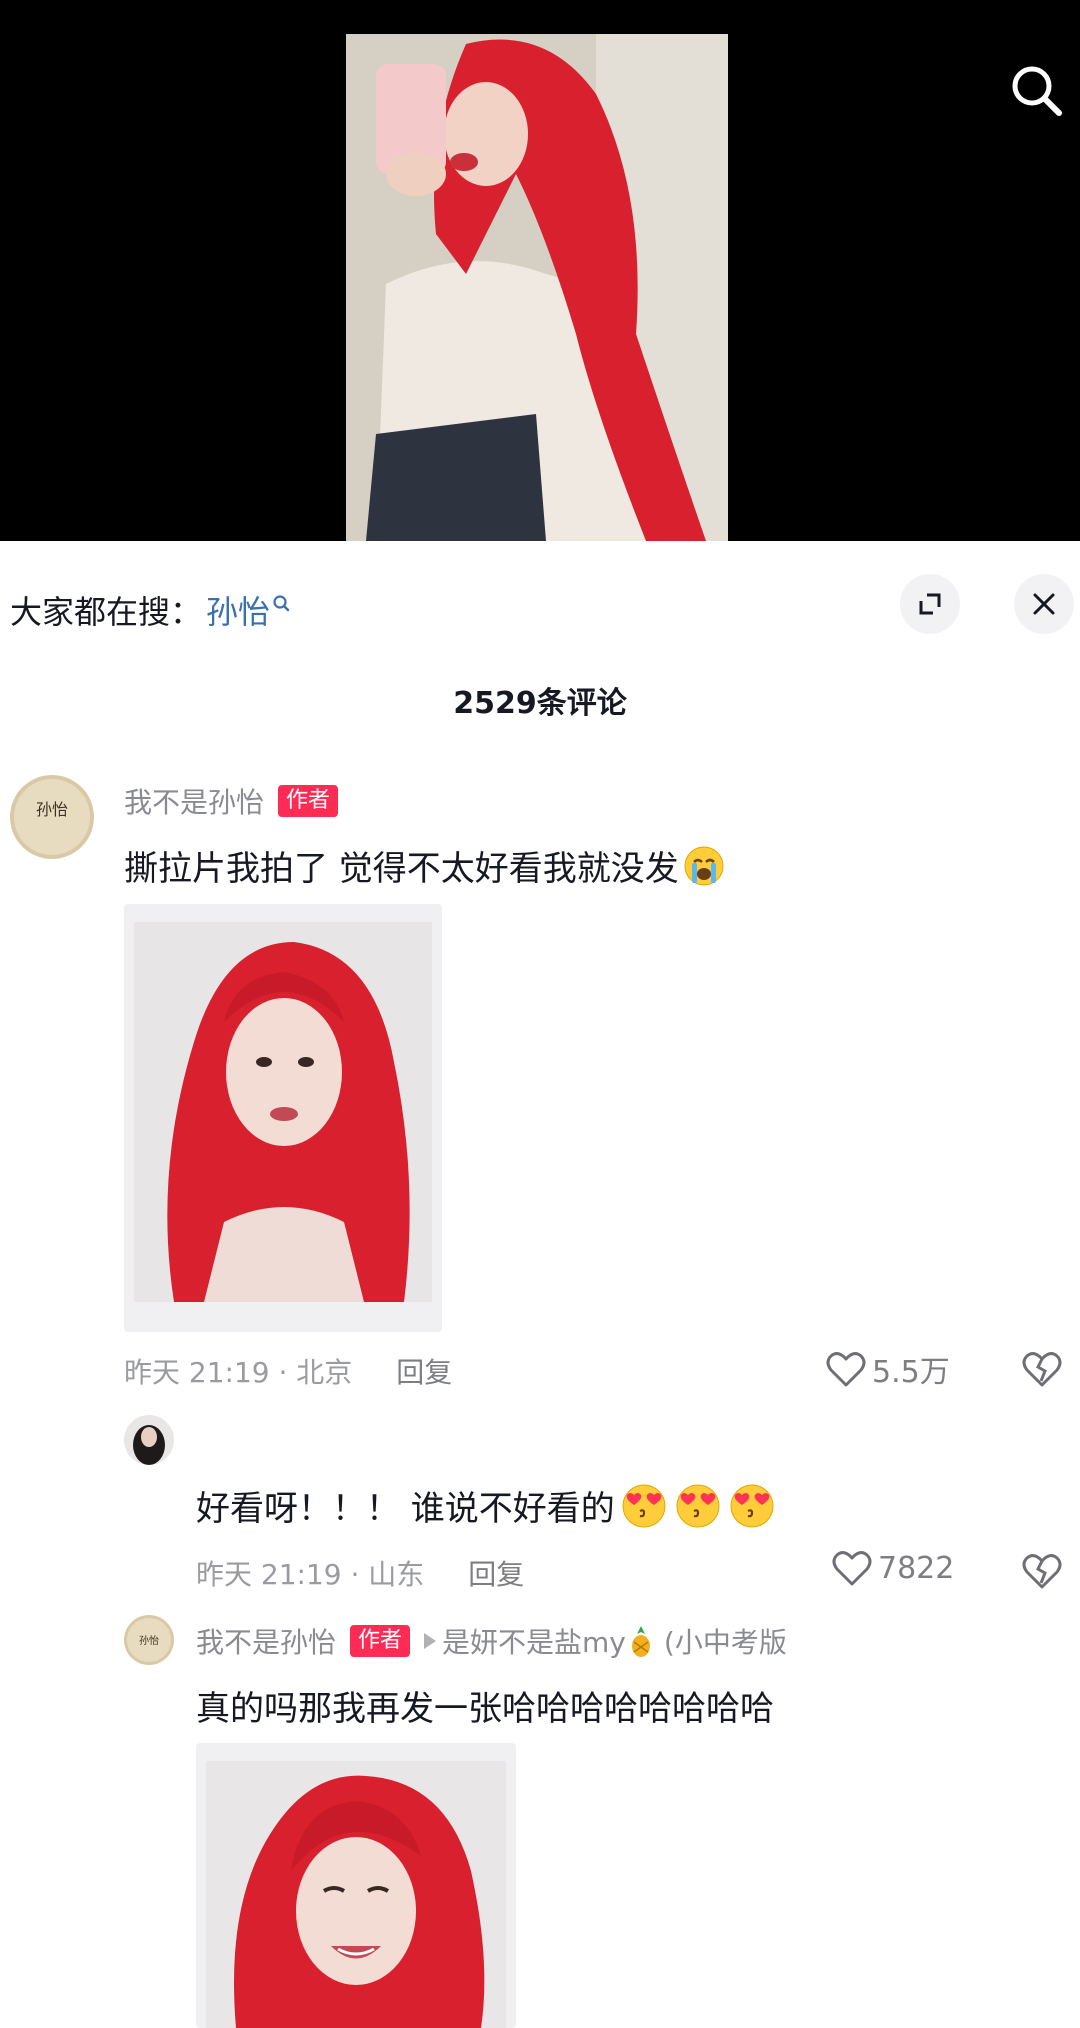 Image resolution: width=1080 pixels, height=2028 pixels. What do you see at coordinates (540, 703) in the screenshot?
I see `comment-count: 2529条评论` at bounding box center [540, 703].